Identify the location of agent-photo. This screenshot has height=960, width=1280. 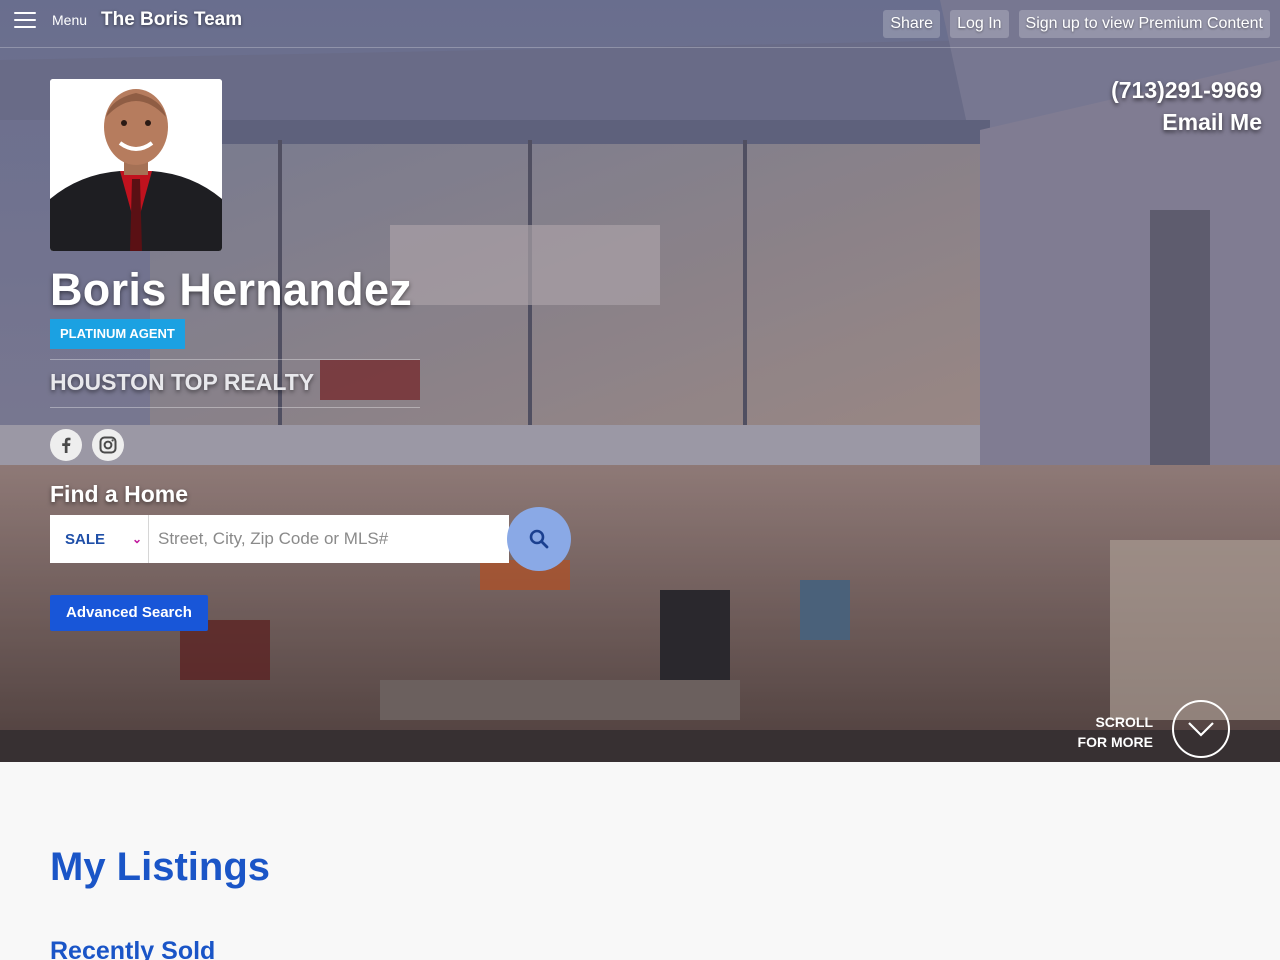
(136, 165).